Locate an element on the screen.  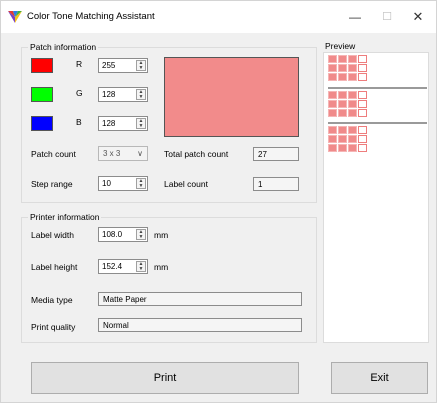
label-count-field: 1 is located at coordinates (276, 184).